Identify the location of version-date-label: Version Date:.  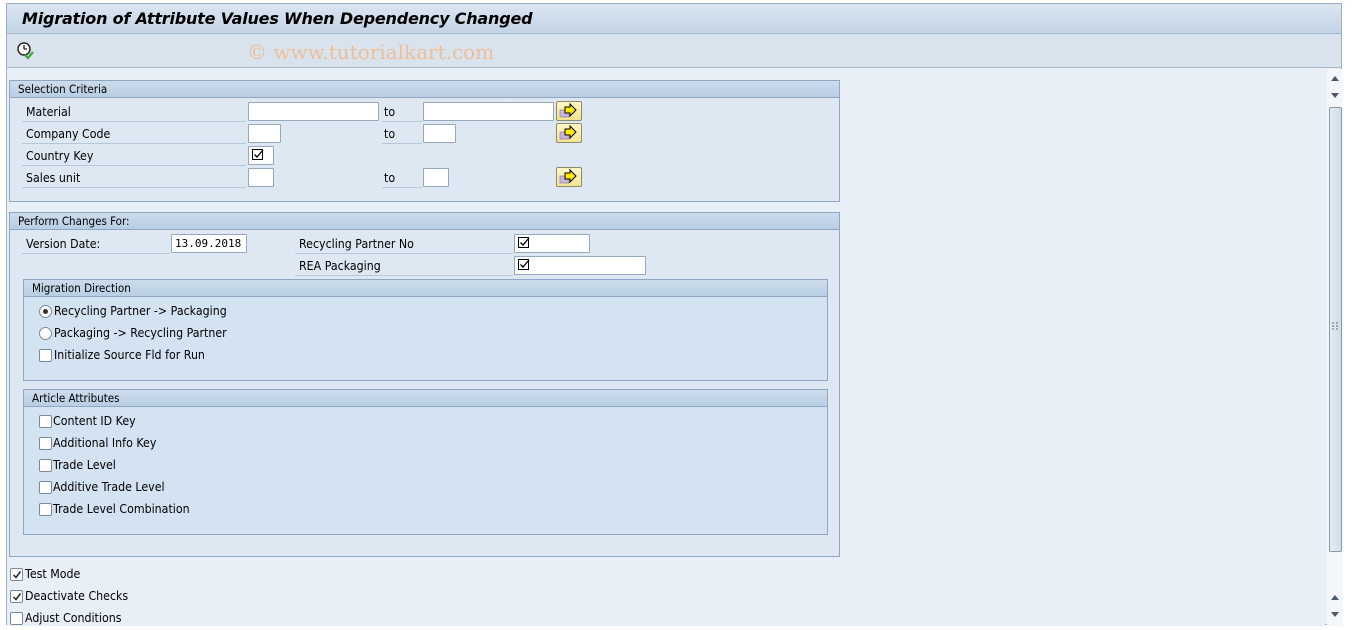
(63, 244).